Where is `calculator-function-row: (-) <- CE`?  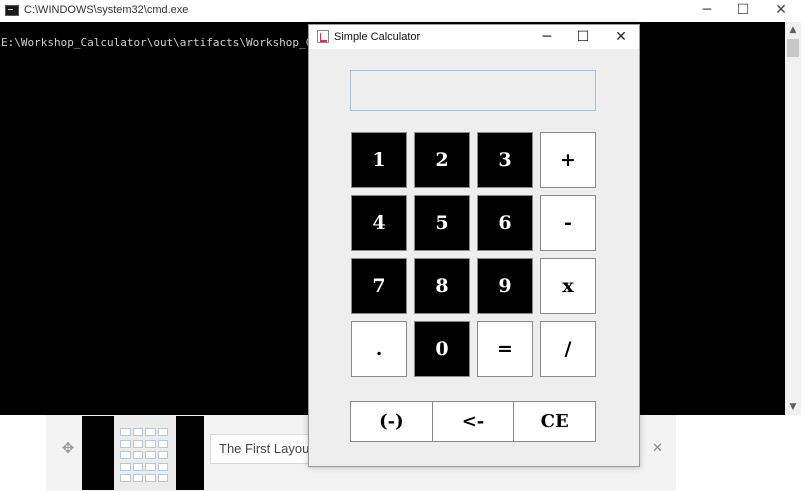 calculator-function-row: (-) <- CE is located at coordinates (473, 421).